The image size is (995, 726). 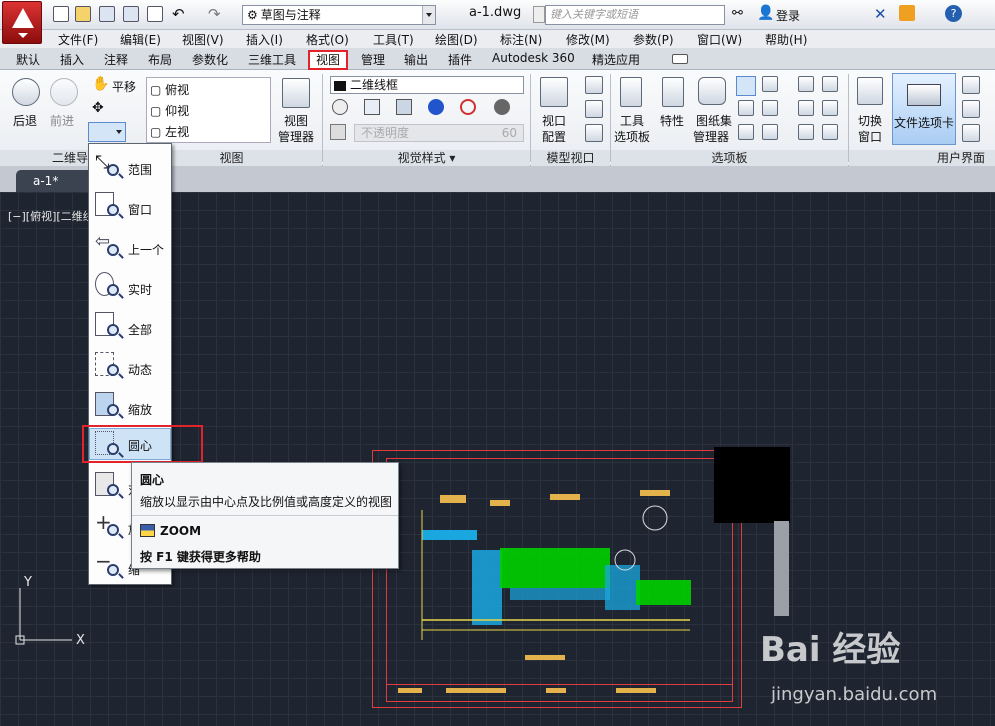 What do you see at coordinates (533, 58) in the screenshot?
I see `tab-autodesk-360: Autodesk 360` at bounding box center [533, 58].